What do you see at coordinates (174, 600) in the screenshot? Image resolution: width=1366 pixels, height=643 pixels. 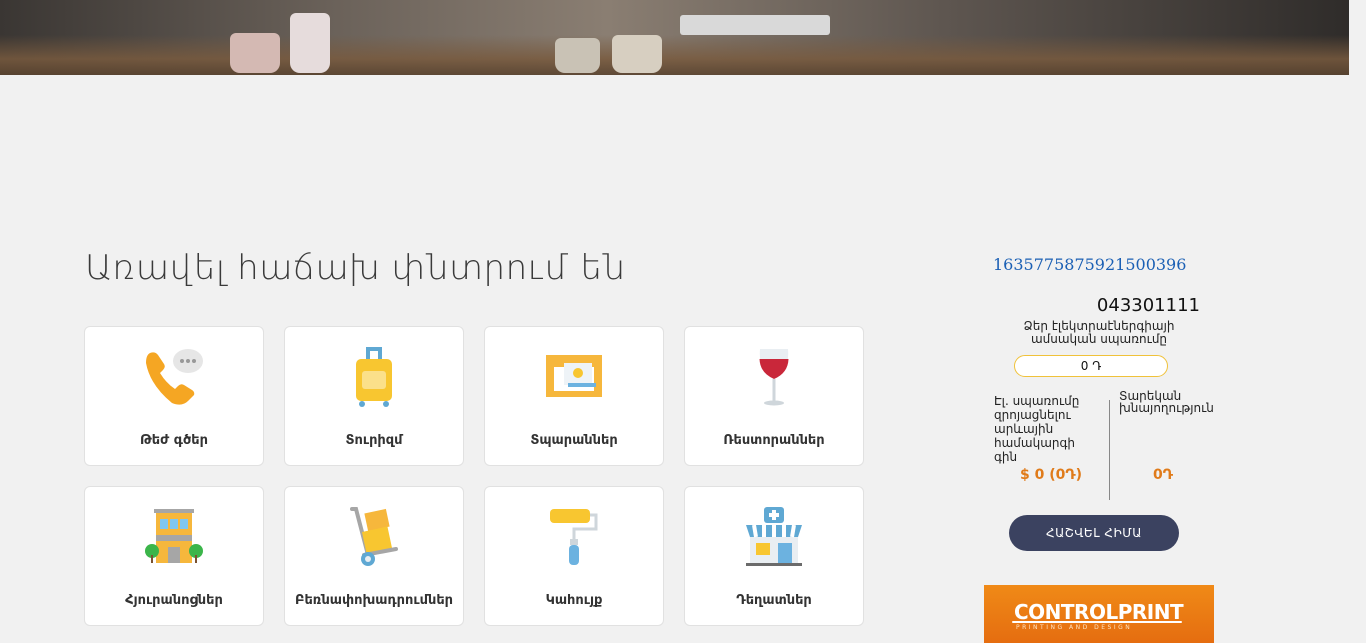 I see `category-label: Հյուրանոցներ` at bounding box center [174, 600].